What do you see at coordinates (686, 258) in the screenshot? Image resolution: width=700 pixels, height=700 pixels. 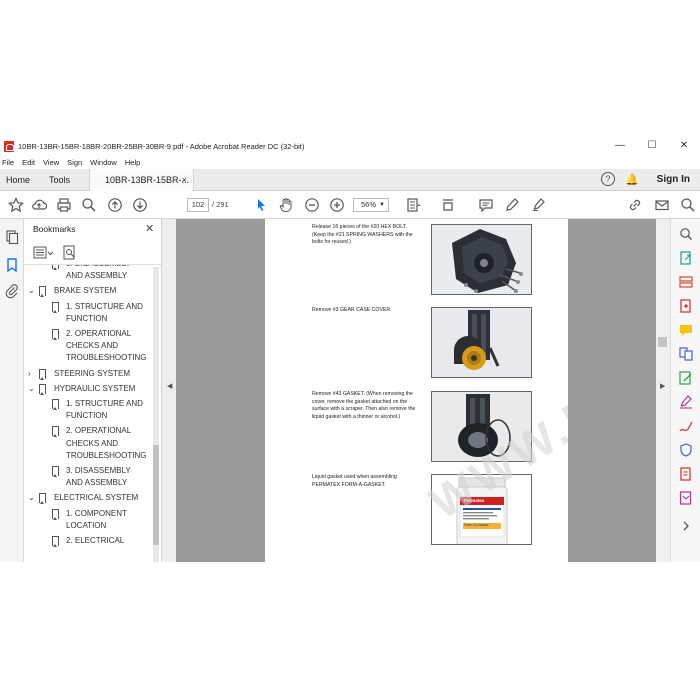 I see `export-pdf-icon` at bounding box center [686, 258].